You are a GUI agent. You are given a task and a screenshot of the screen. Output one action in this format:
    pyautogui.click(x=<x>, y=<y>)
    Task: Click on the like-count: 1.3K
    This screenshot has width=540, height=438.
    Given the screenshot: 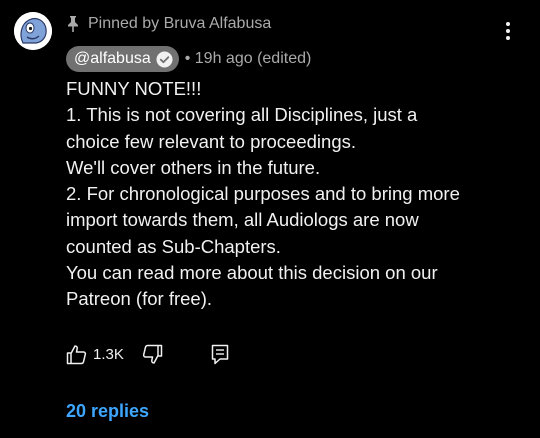 What is the action you would take?
    pyautogui.click(x=108, y=354)
    